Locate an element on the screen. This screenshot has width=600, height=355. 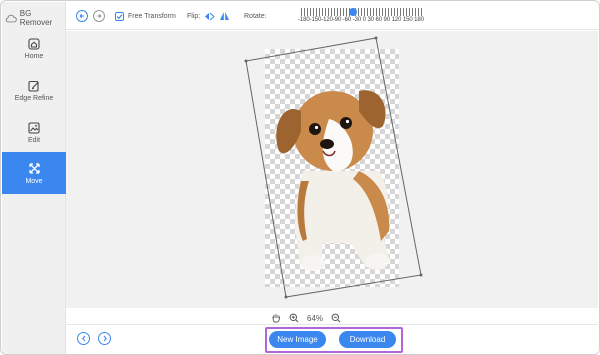
sidebar-item-edge-refine: Edge Refine is located at coordinates (34, 91).